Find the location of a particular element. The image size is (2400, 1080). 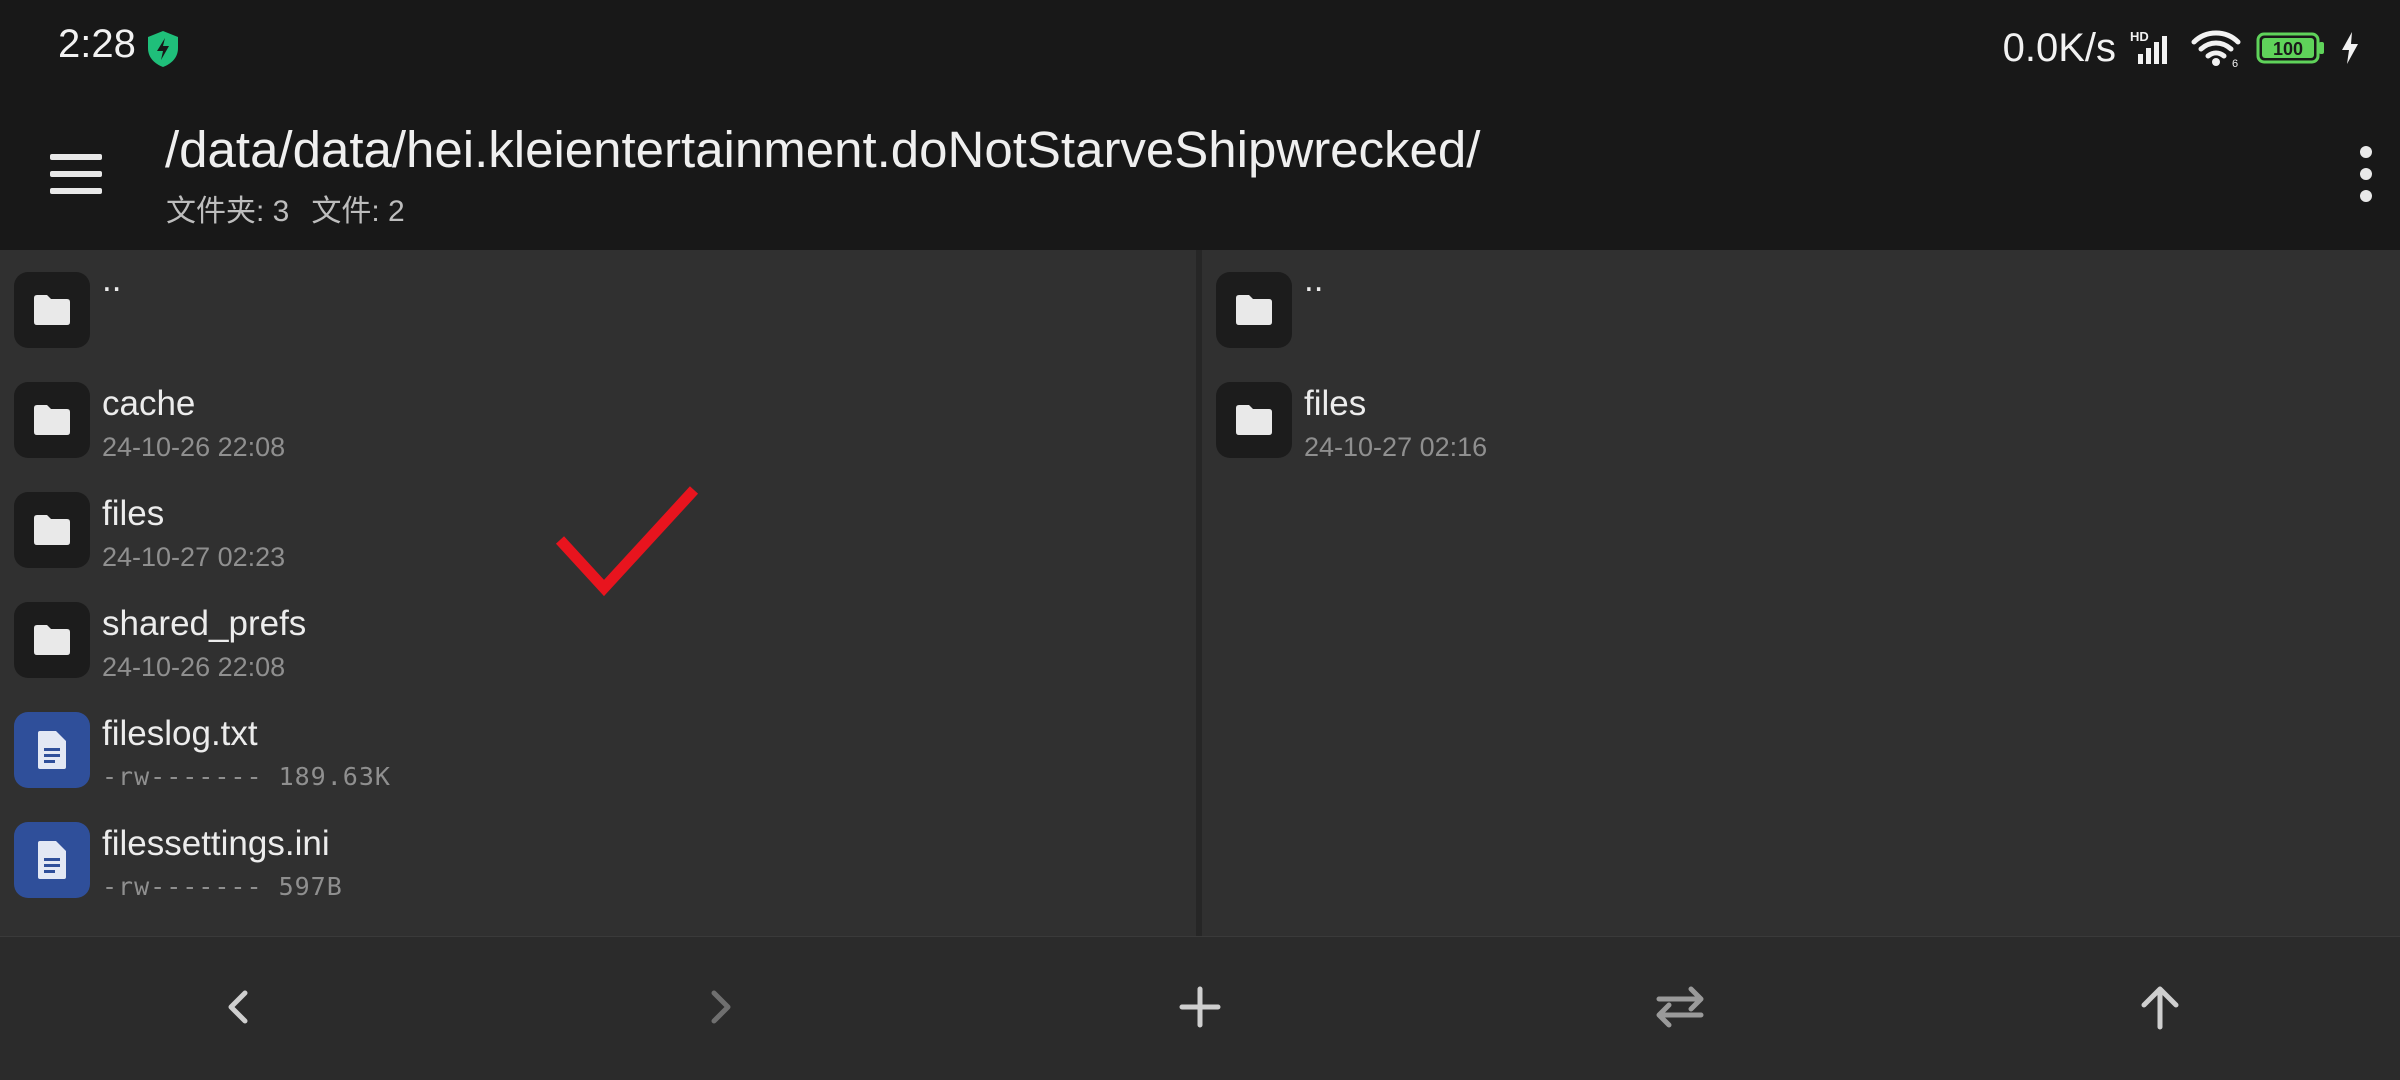

add-icon is located at coordinates (1200, 1007).